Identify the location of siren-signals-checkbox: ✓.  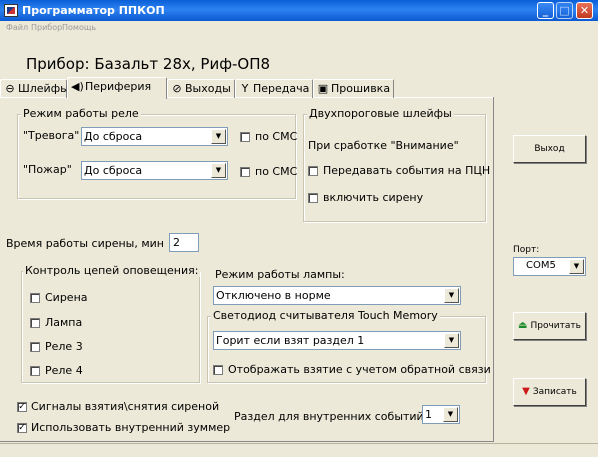
(22, 407).